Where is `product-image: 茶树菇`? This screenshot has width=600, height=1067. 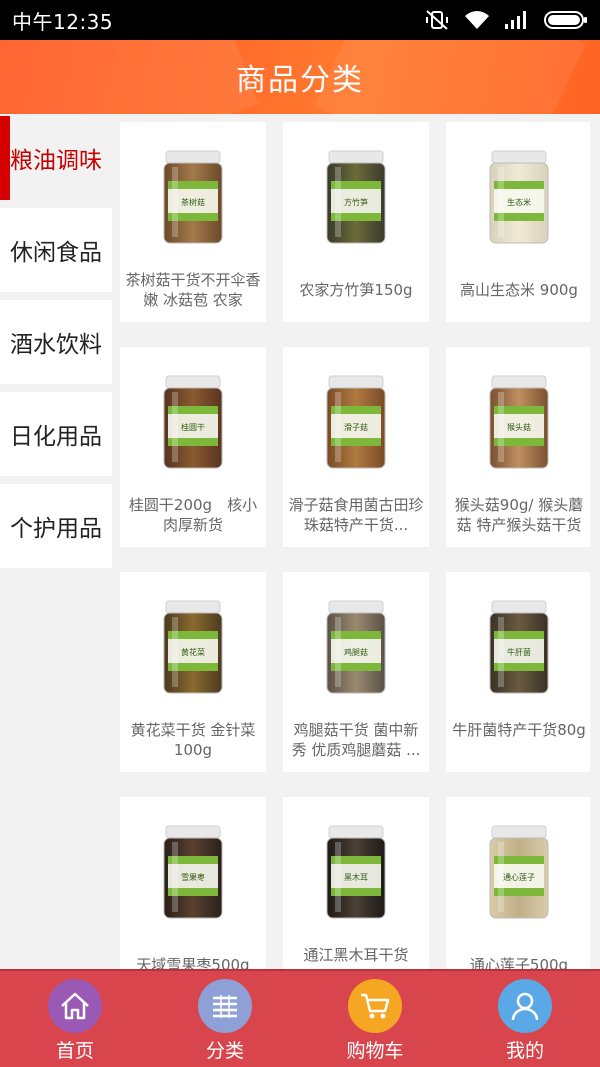 product-image: 茶树菇 is located at coordinates (193, 197).